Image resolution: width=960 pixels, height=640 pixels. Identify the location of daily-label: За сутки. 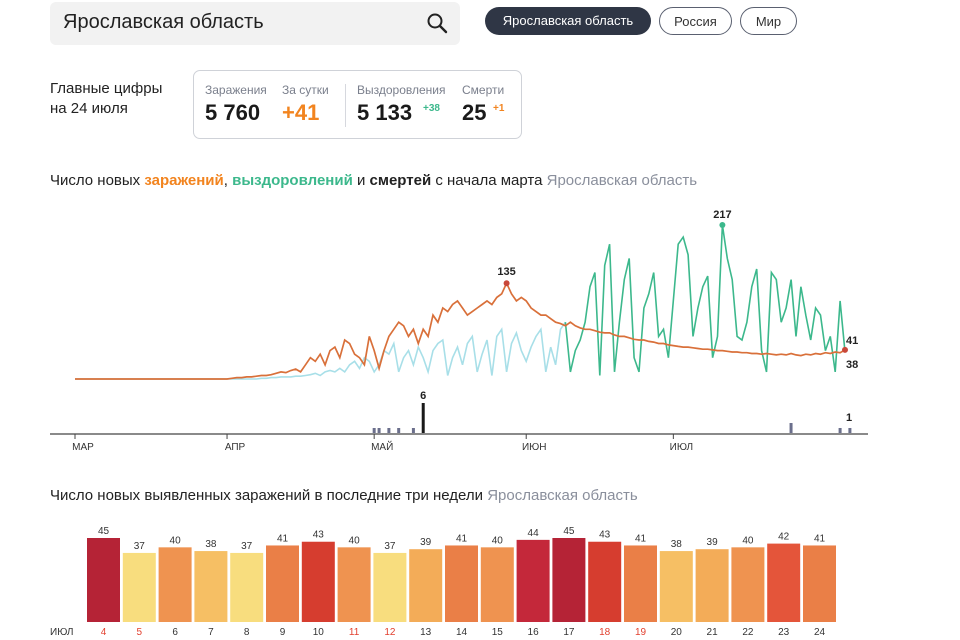
(305, 90).